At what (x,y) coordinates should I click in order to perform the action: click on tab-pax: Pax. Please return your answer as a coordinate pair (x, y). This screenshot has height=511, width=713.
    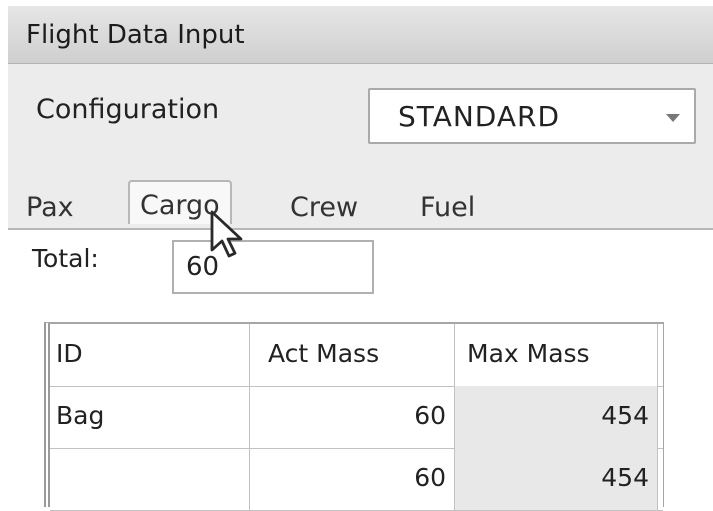
    Looking at the image, I should click on (50, 209).